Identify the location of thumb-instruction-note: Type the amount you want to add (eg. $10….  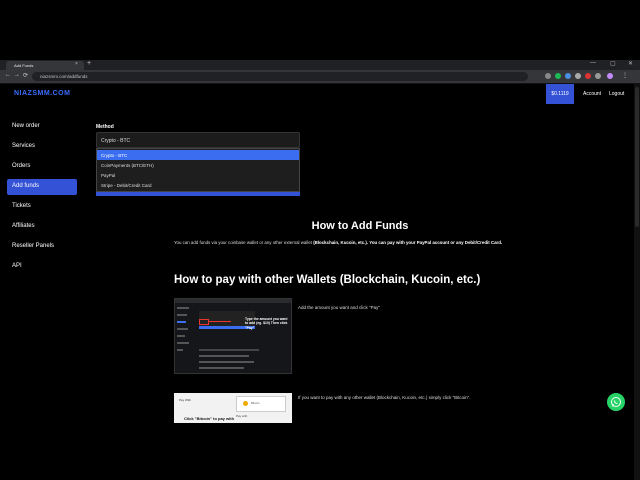
(266, 323).